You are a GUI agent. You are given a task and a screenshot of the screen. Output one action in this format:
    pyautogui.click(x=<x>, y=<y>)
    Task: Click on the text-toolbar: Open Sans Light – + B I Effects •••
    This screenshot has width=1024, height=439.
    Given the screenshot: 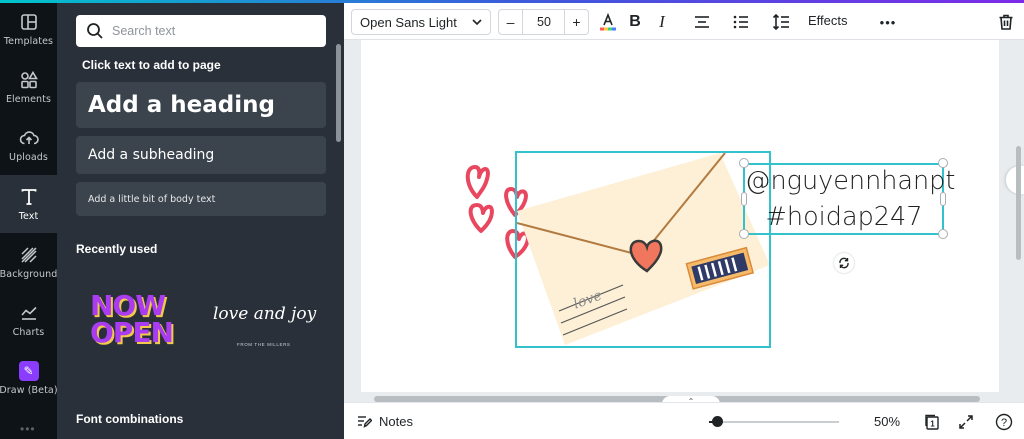 What is the action you would take?
    pyautogui.click(x=684, y=21)
    